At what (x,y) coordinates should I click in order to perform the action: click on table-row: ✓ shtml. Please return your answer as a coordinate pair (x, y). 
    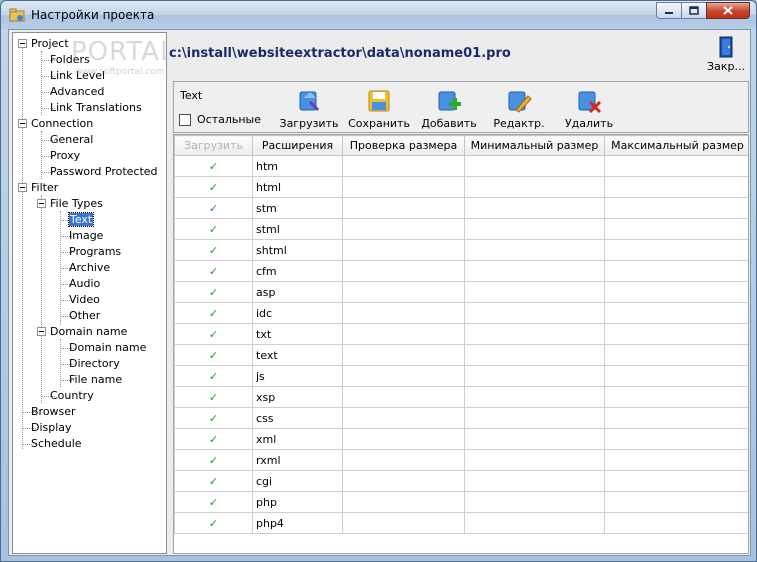
    Looking at the image, I should click on (461, 250).